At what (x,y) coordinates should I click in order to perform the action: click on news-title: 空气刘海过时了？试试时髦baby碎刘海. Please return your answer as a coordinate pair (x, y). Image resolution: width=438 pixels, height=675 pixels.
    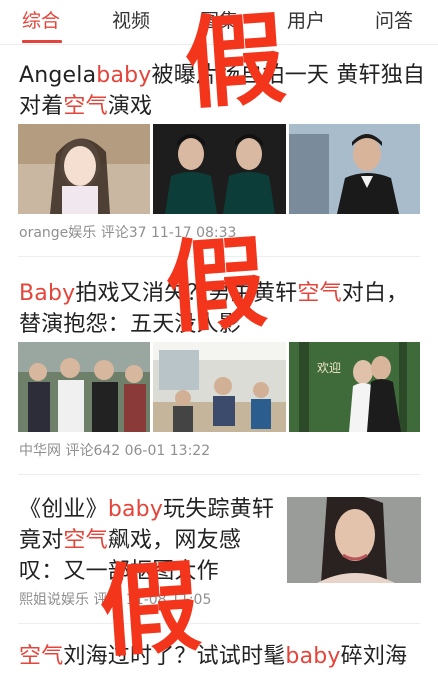
    Looking at the image, I should click on (213, 656).